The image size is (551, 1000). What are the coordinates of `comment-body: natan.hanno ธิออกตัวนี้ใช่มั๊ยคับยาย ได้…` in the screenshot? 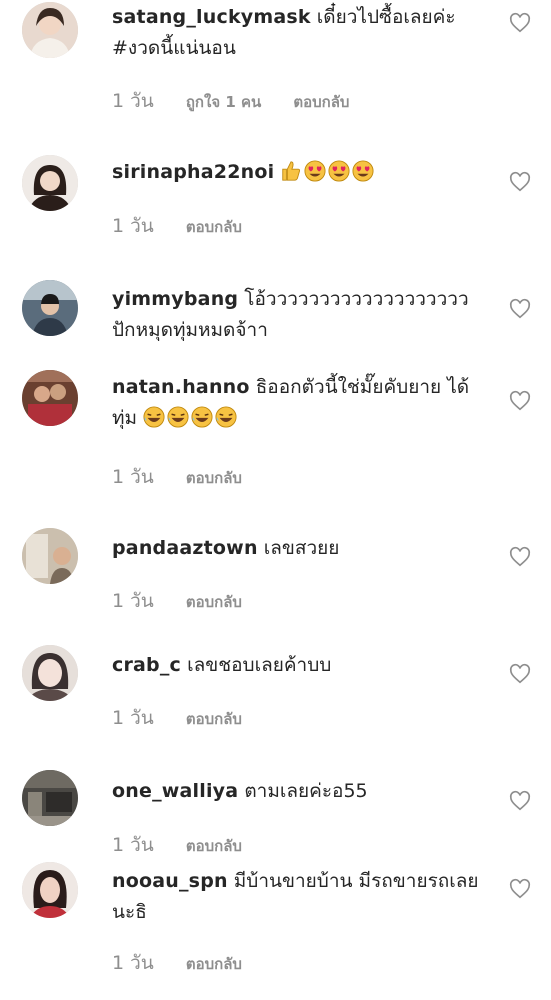 It's located at (299, 403).